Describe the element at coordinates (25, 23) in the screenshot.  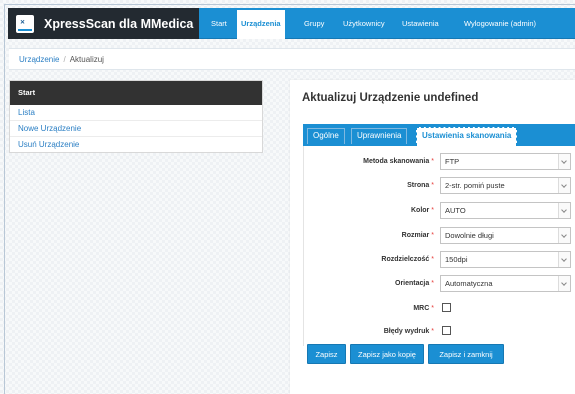
I see `xpressscan-logo-icon: ✕` at that location.